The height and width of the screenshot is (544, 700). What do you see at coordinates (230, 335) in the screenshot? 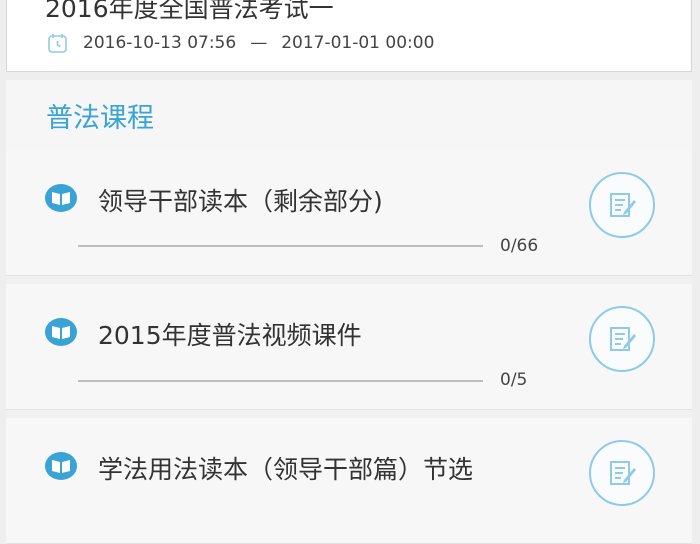
I see `course-name: 2015年度普法视频课件` at bounding box center [230, 335].